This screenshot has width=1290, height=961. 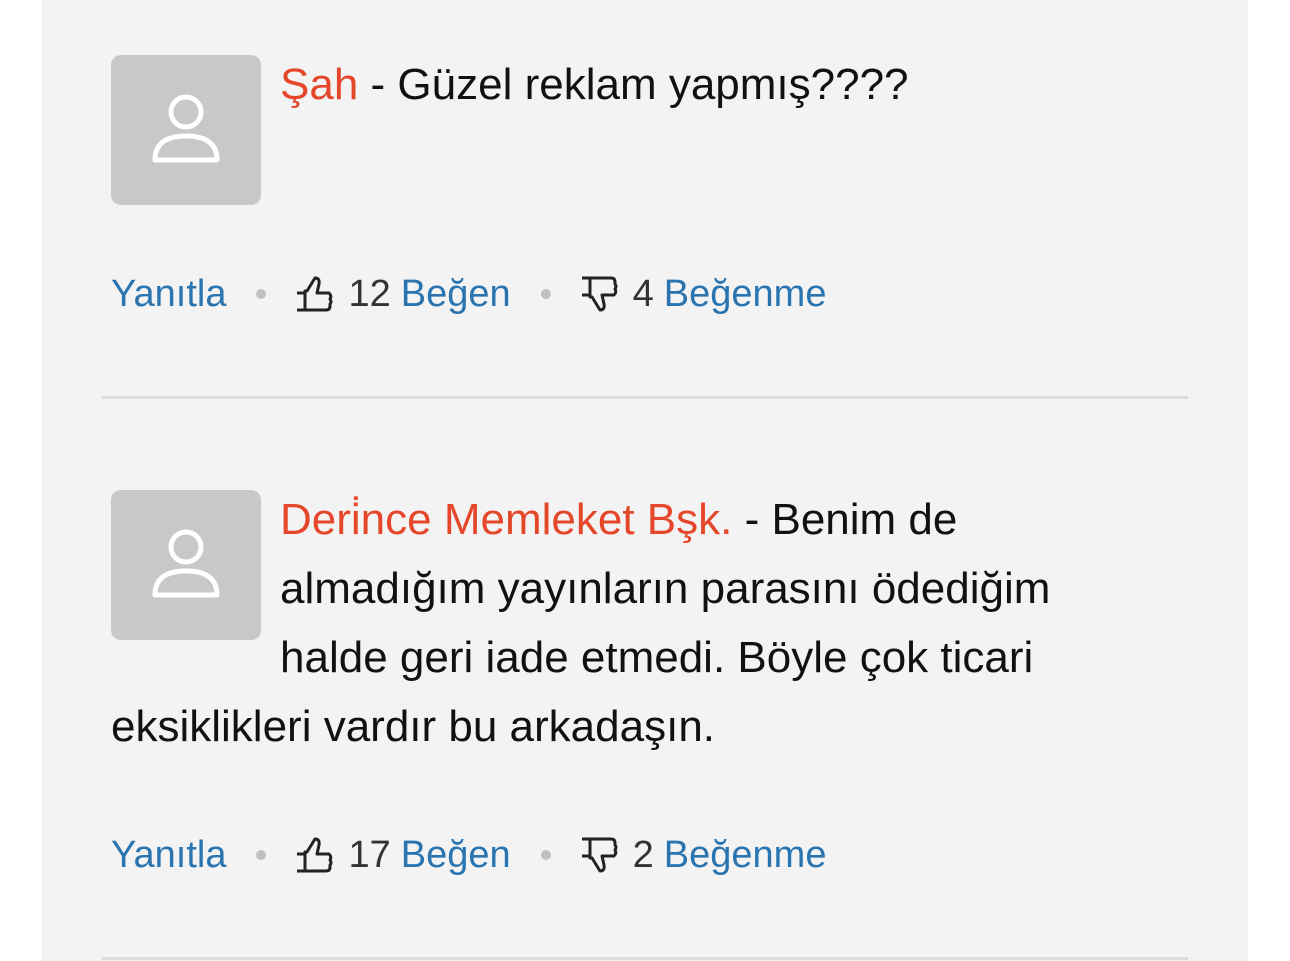 I want to click on comment-item: Şah - Güzel reklam yapmış????, so click(x=616, y=130).